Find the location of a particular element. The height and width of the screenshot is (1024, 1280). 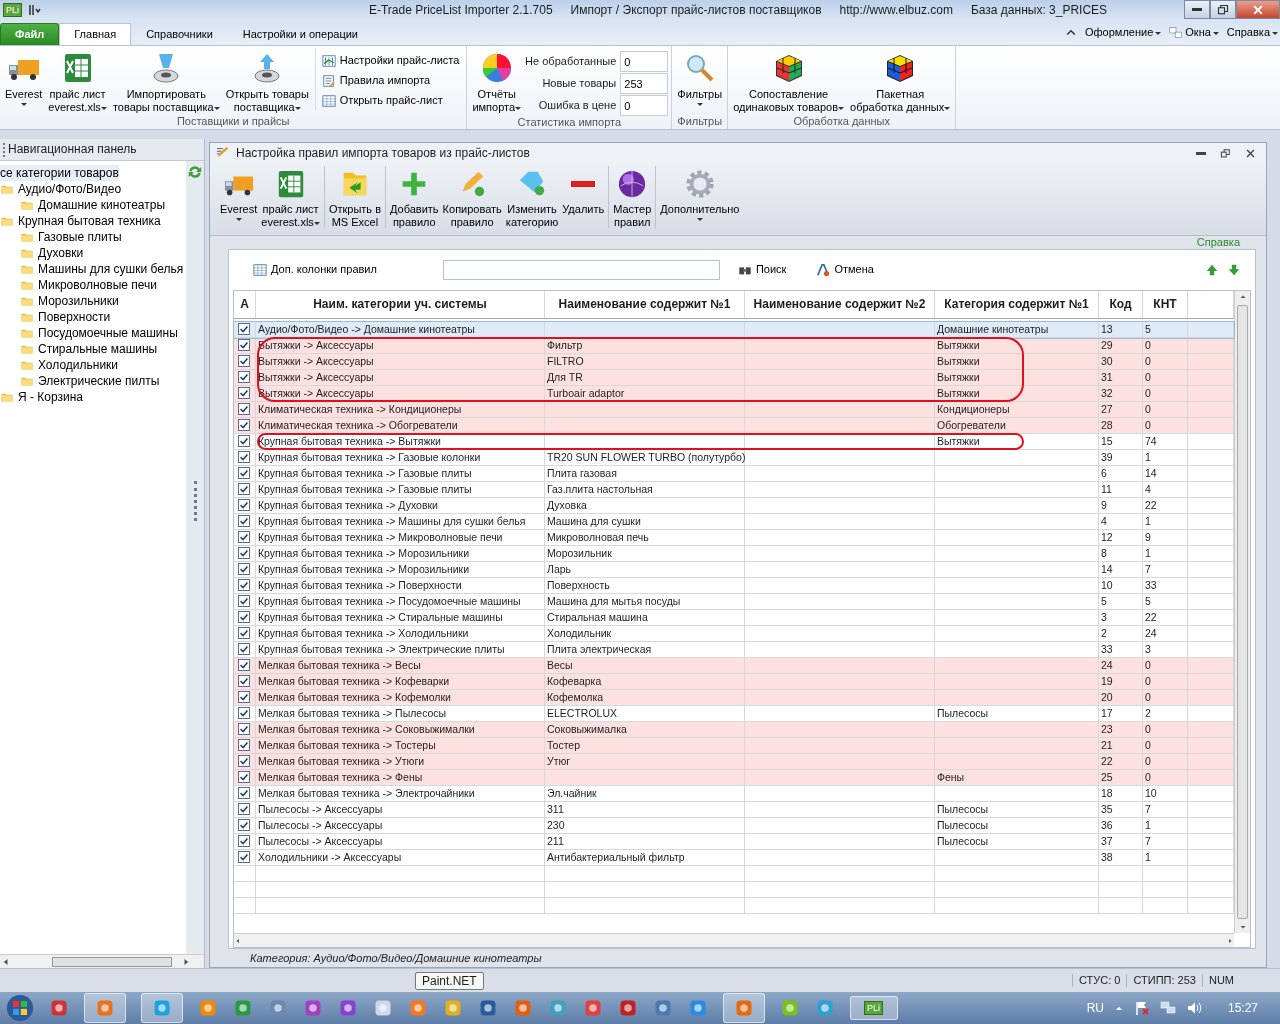

toolbar-button: Everest is located at coordinates (239, 193).